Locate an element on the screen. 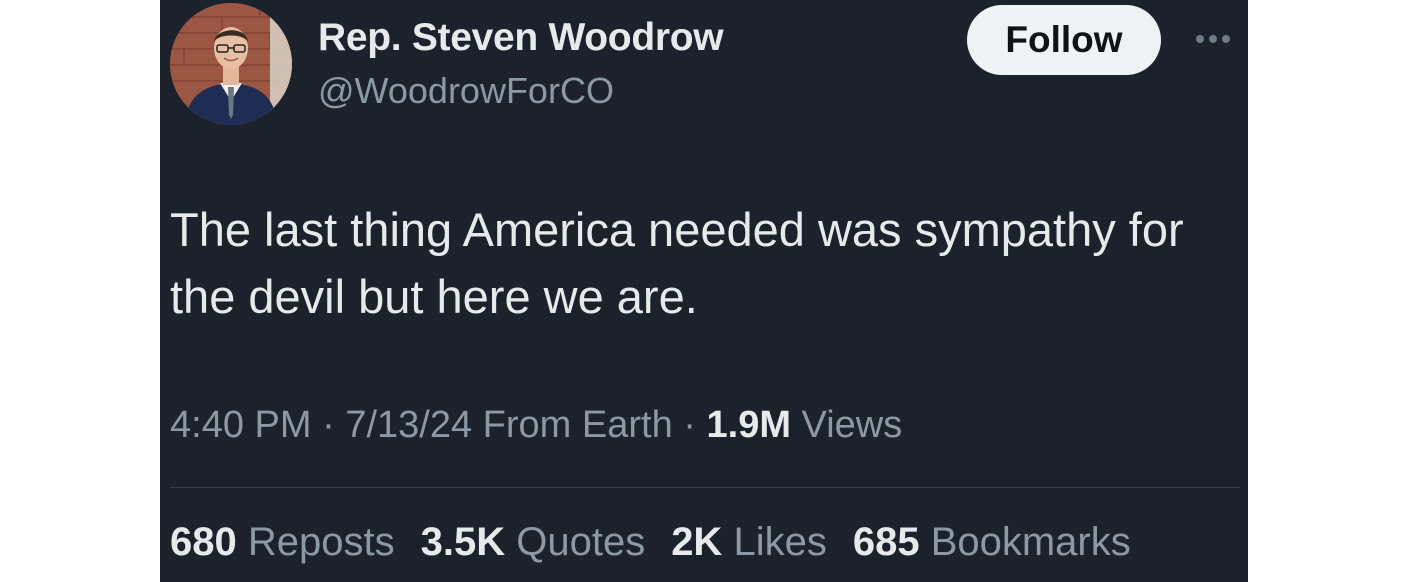  views-count: 1.9M is located at coordinates (748, 425).